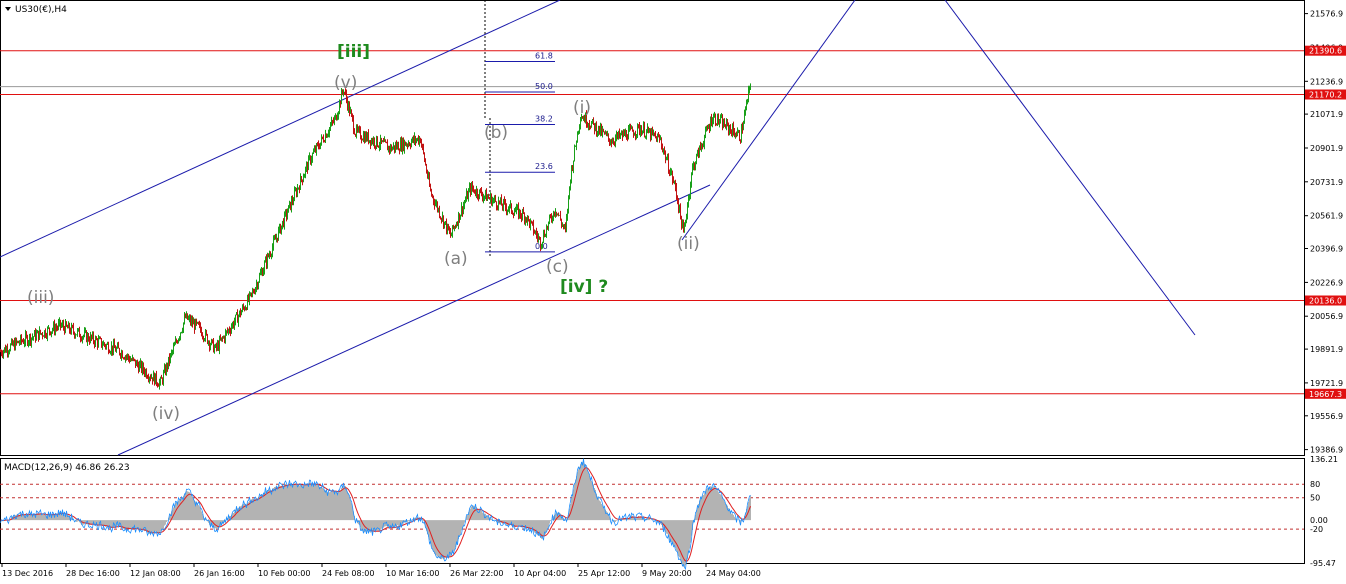 This screenshot has height=584, width=1346. I want to click on y-axis-tick-label: 19556.9, so click(1326, 416).